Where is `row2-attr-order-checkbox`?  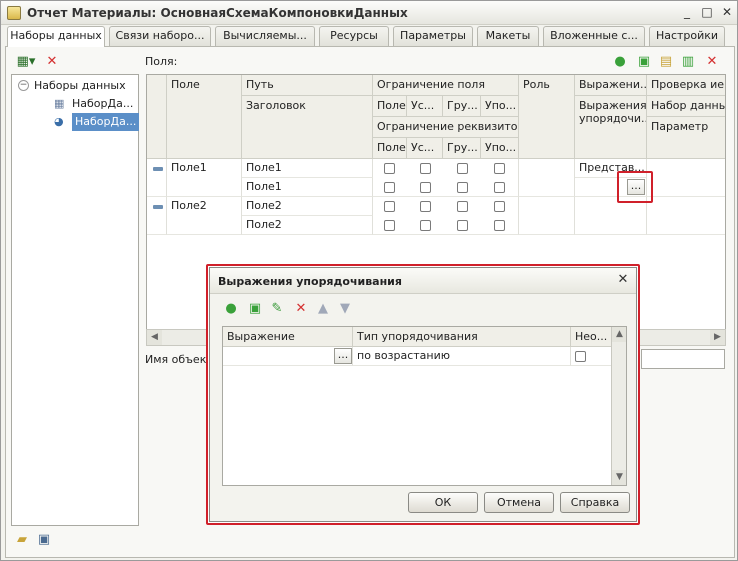 row2-attr-order-checkbox is located at coordinates (499, 225).